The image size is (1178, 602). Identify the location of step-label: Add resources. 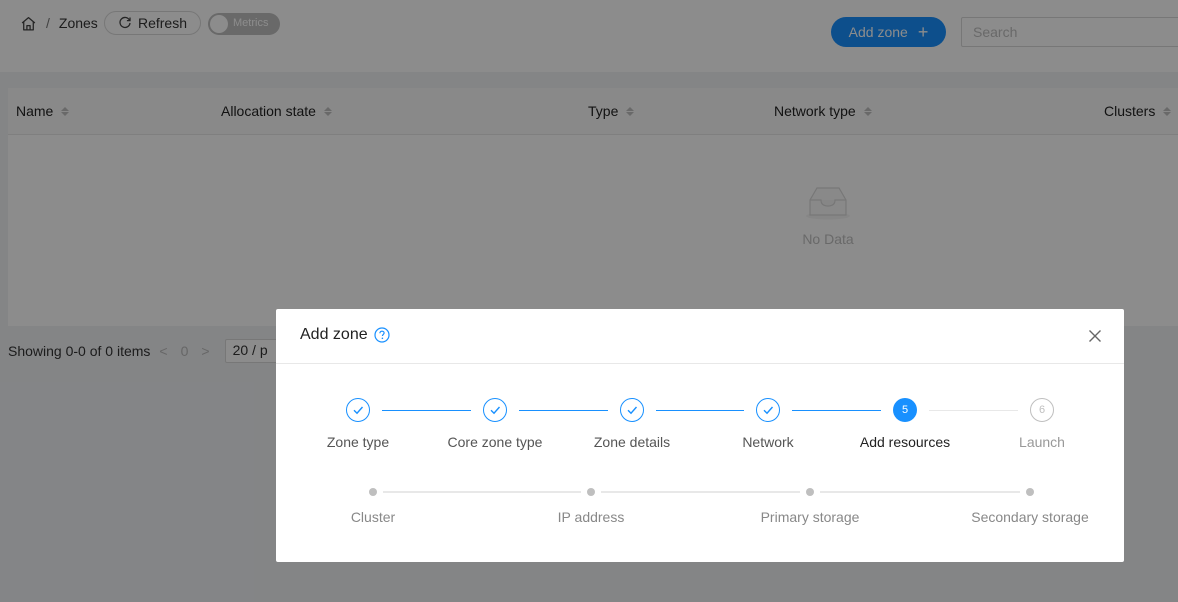
(905, 442).